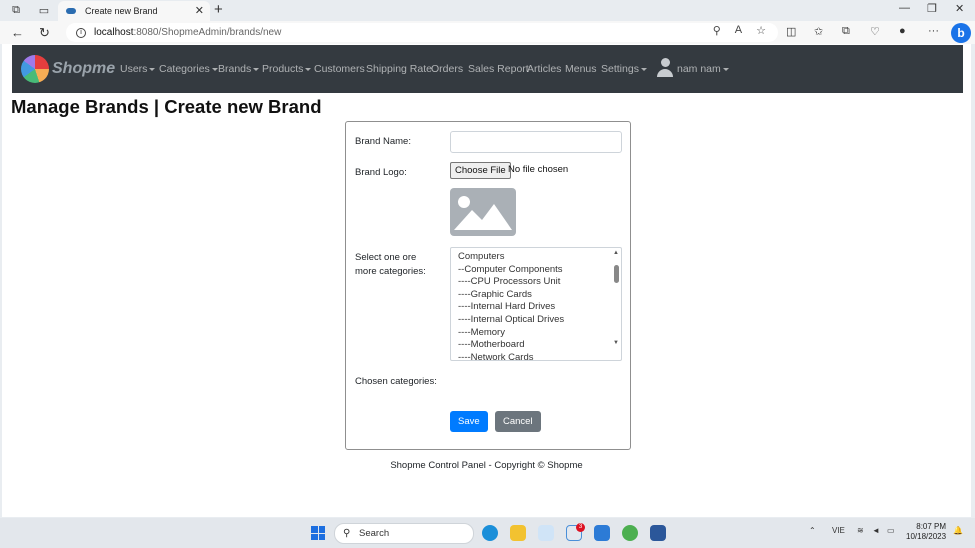 This screenshot has height=548, width=975. What do you see at coordinates (44, 33) in the screenshot?
I see `refresh-icon: ↻` at bounding box center [44, 33].